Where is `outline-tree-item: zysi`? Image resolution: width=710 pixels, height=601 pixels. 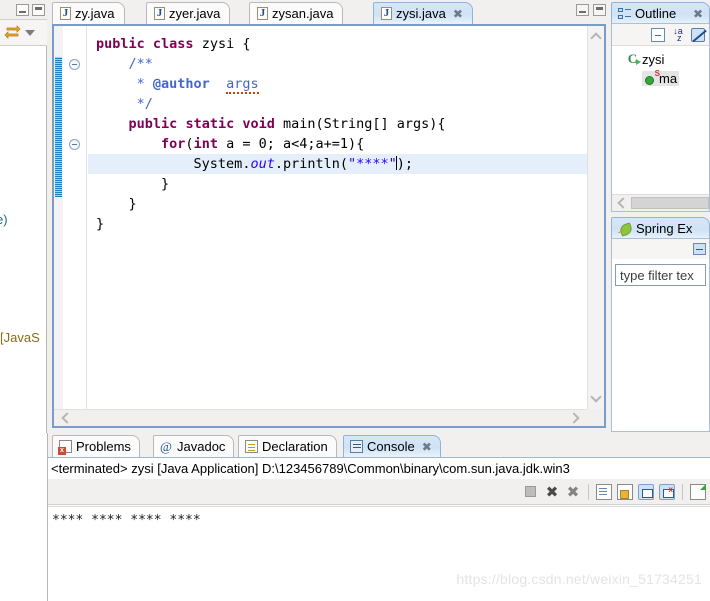 outline-tree-item: zysi is located at coordinates (660, 59).